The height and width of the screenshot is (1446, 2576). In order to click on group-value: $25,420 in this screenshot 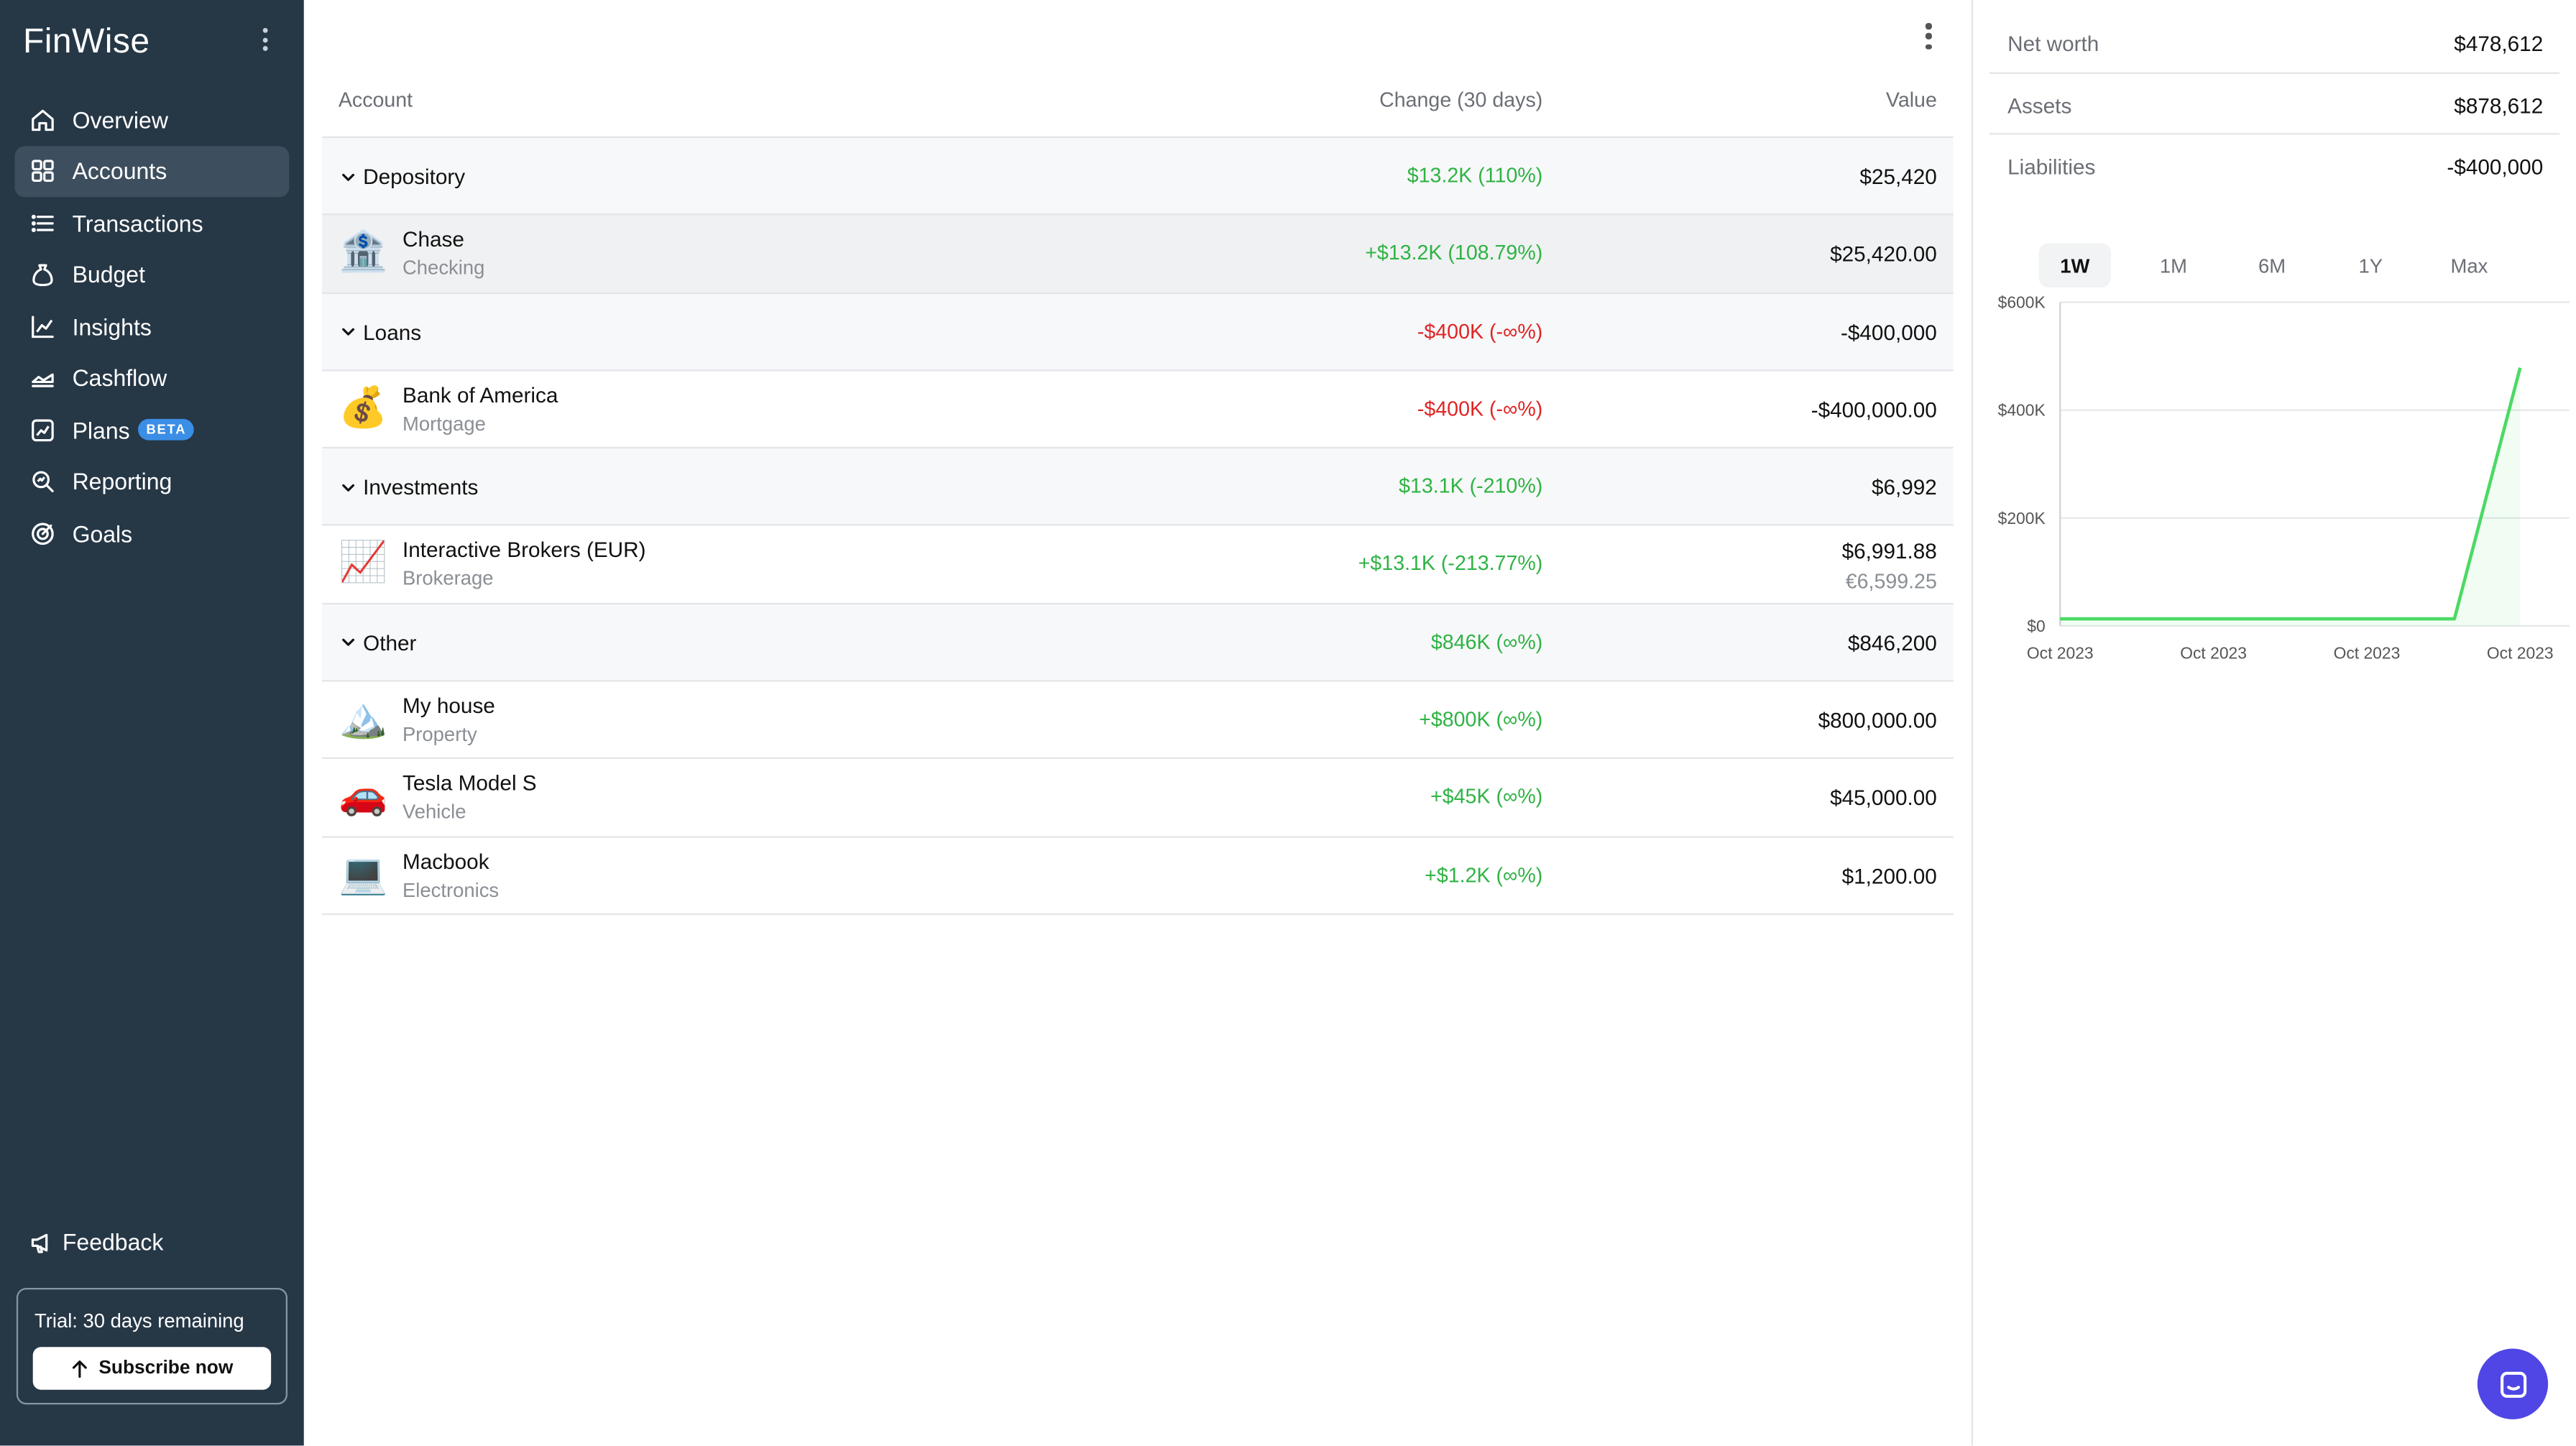, I will do `click(1898, 176)`.